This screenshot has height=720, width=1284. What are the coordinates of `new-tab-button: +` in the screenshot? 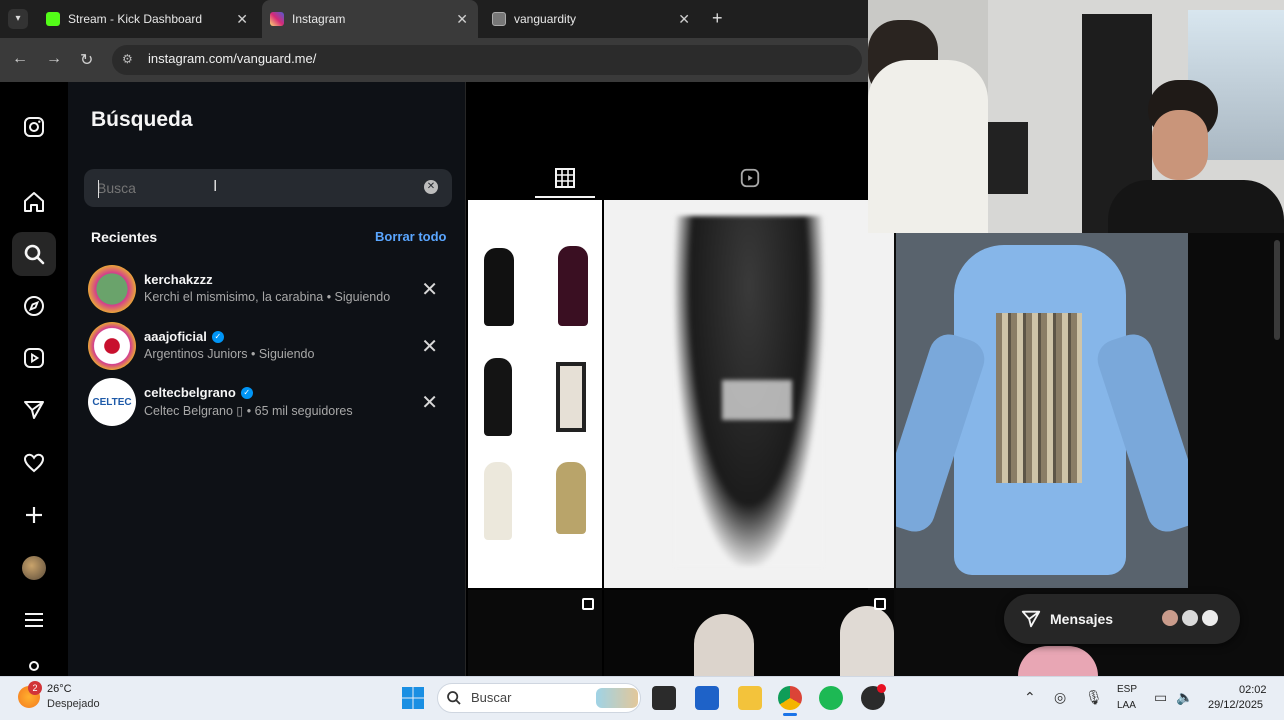 It's located at (717, 18).